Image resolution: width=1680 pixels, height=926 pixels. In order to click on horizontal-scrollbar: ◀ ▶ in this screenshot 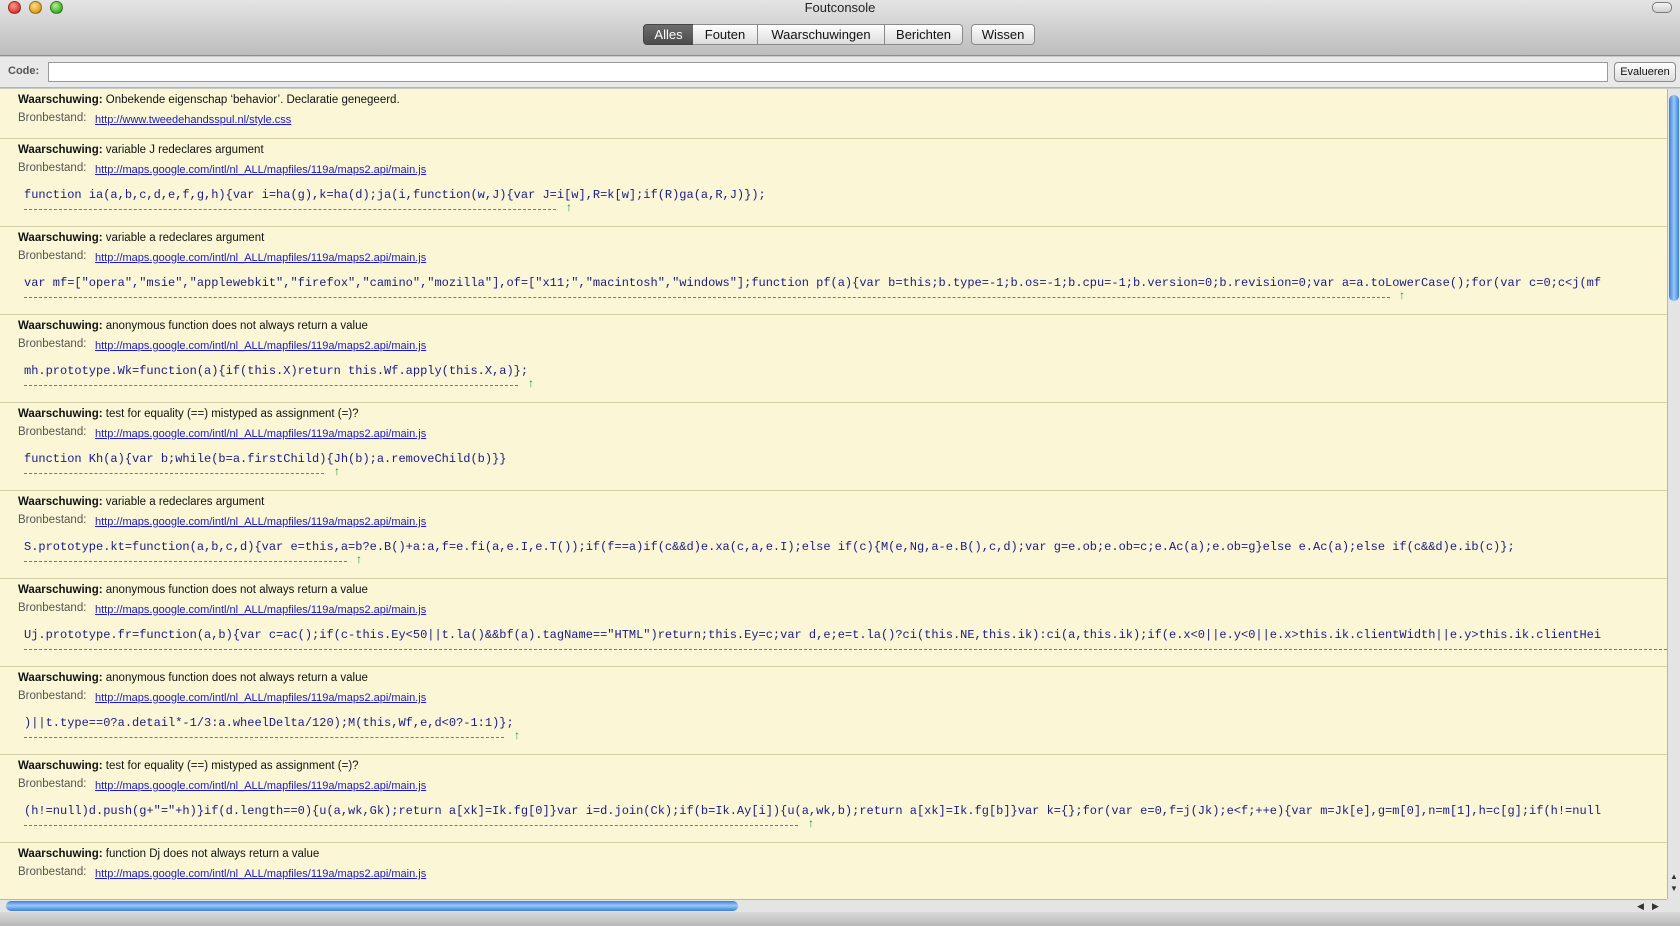, I will do `click(833, 905)`.